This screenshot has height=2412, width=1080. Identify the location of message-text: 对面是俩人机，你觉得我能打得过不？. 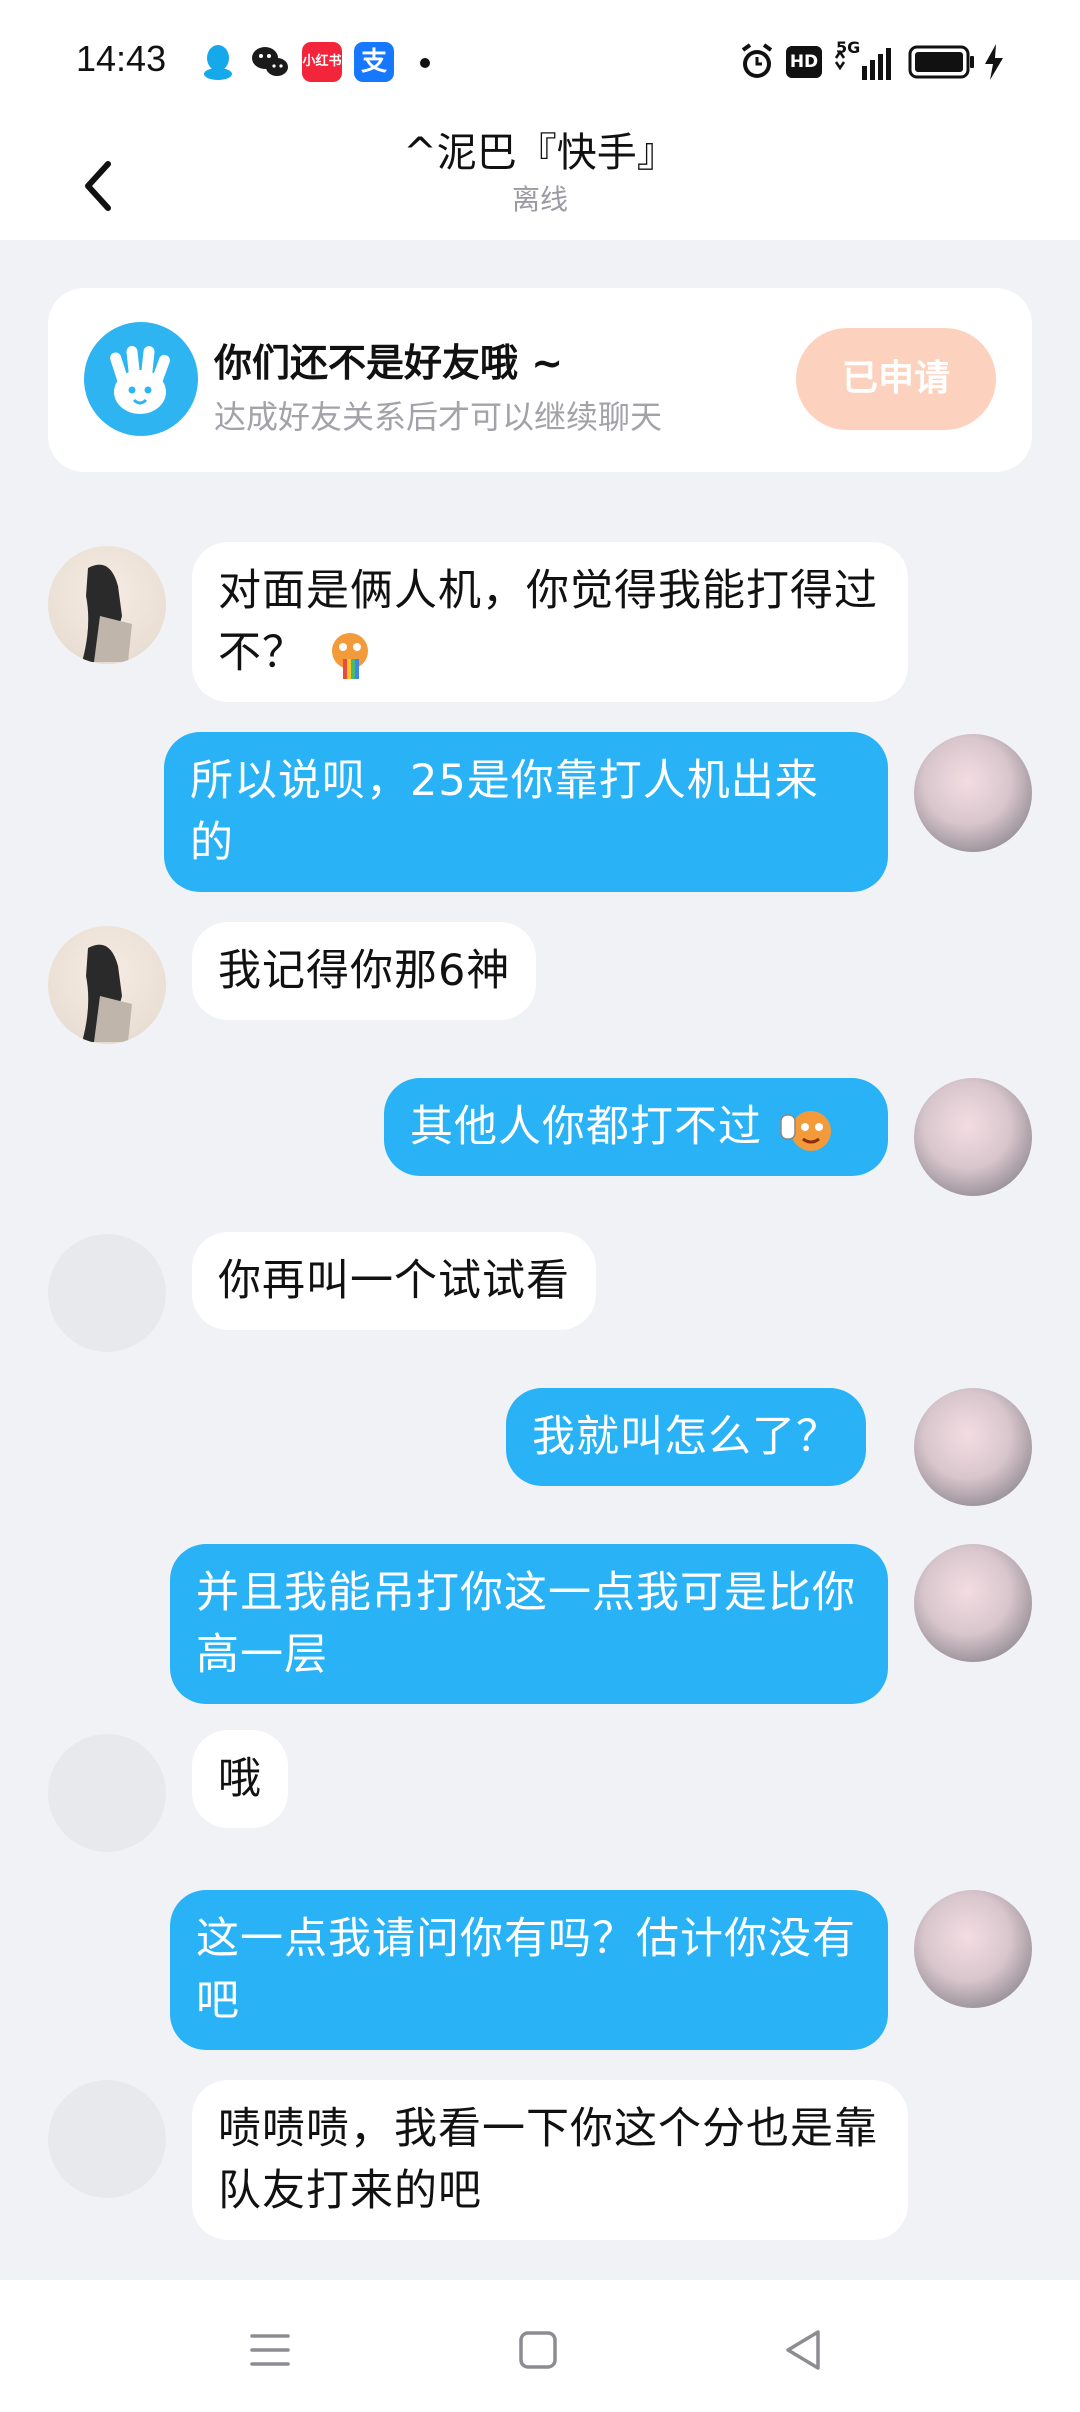
(548, 622).